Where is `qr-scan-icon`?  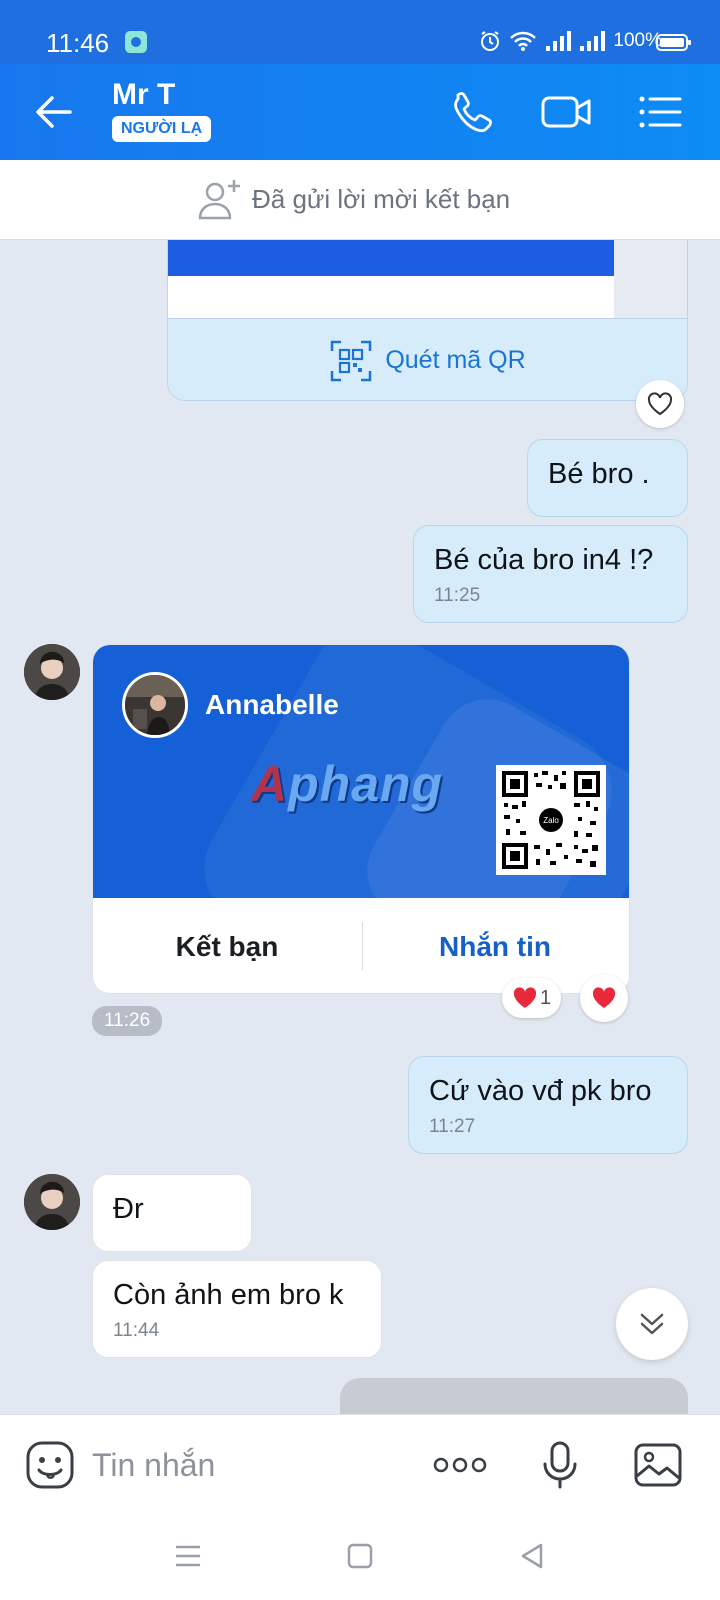 qr-scan-icon is located at coordinates (351, 360).